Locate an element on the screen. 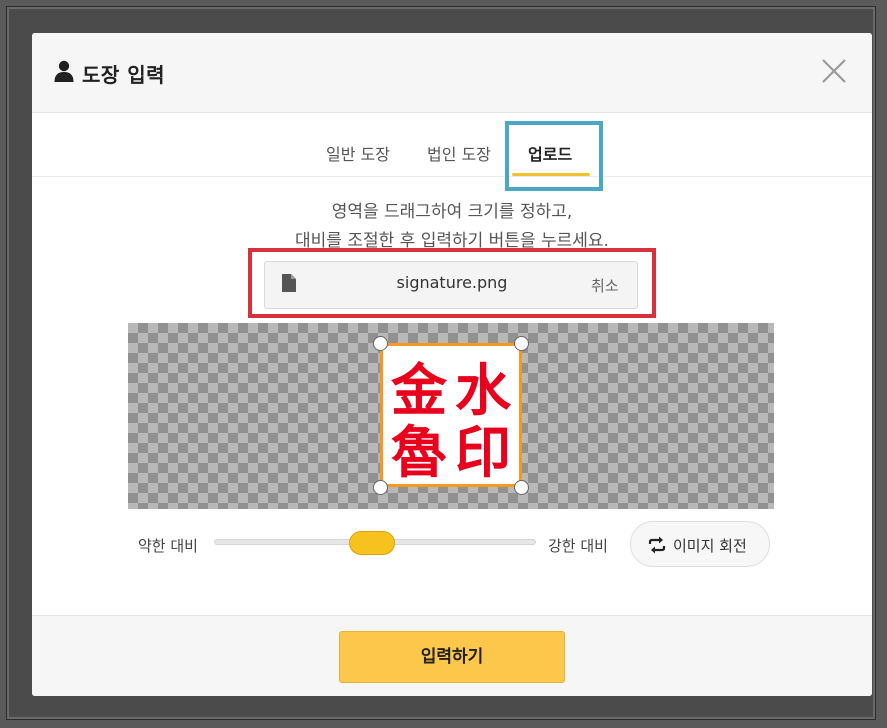 This screenshot has height=728, width=887. stamp-char-1: 金 is located at coordinates (419, 391).